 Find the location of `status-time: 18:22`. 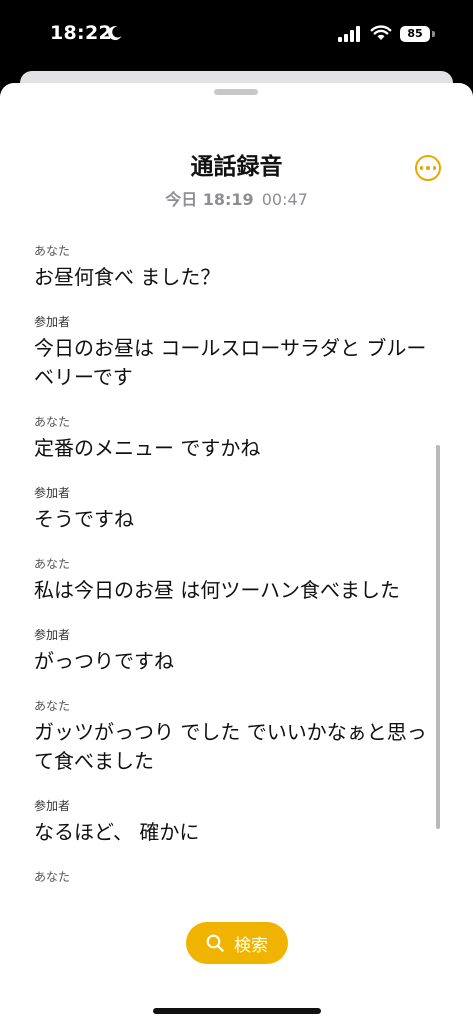

status-time: 18:22 is located at coordinates (81, 33).